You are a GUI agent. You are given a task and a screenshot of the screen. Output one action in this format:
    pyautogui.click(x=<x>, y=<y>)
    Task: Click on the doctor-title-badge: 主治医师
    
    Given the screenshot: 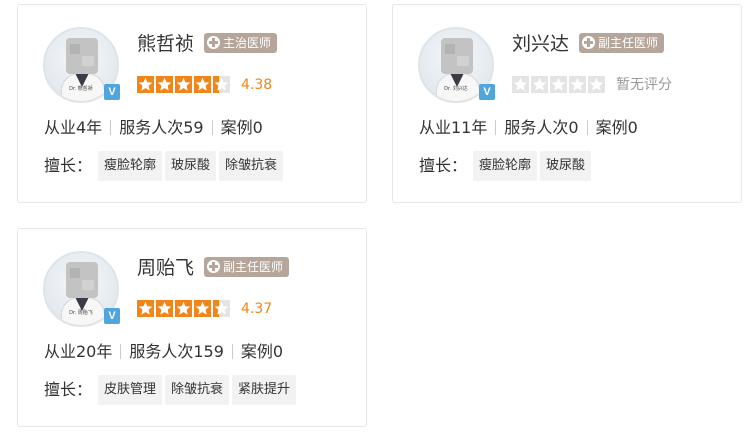 What is the action you would take?
    pyautogui.click(x=241, y=43)
    